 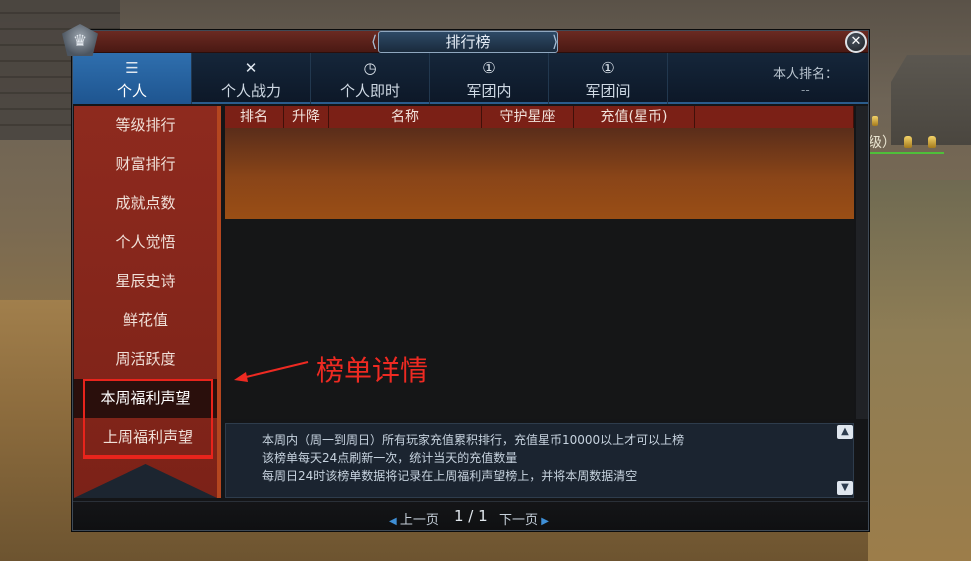 I want to click on pagination: ◀ 上一页 1 / 1 下一页 ▶, so click(x=470, y=515).